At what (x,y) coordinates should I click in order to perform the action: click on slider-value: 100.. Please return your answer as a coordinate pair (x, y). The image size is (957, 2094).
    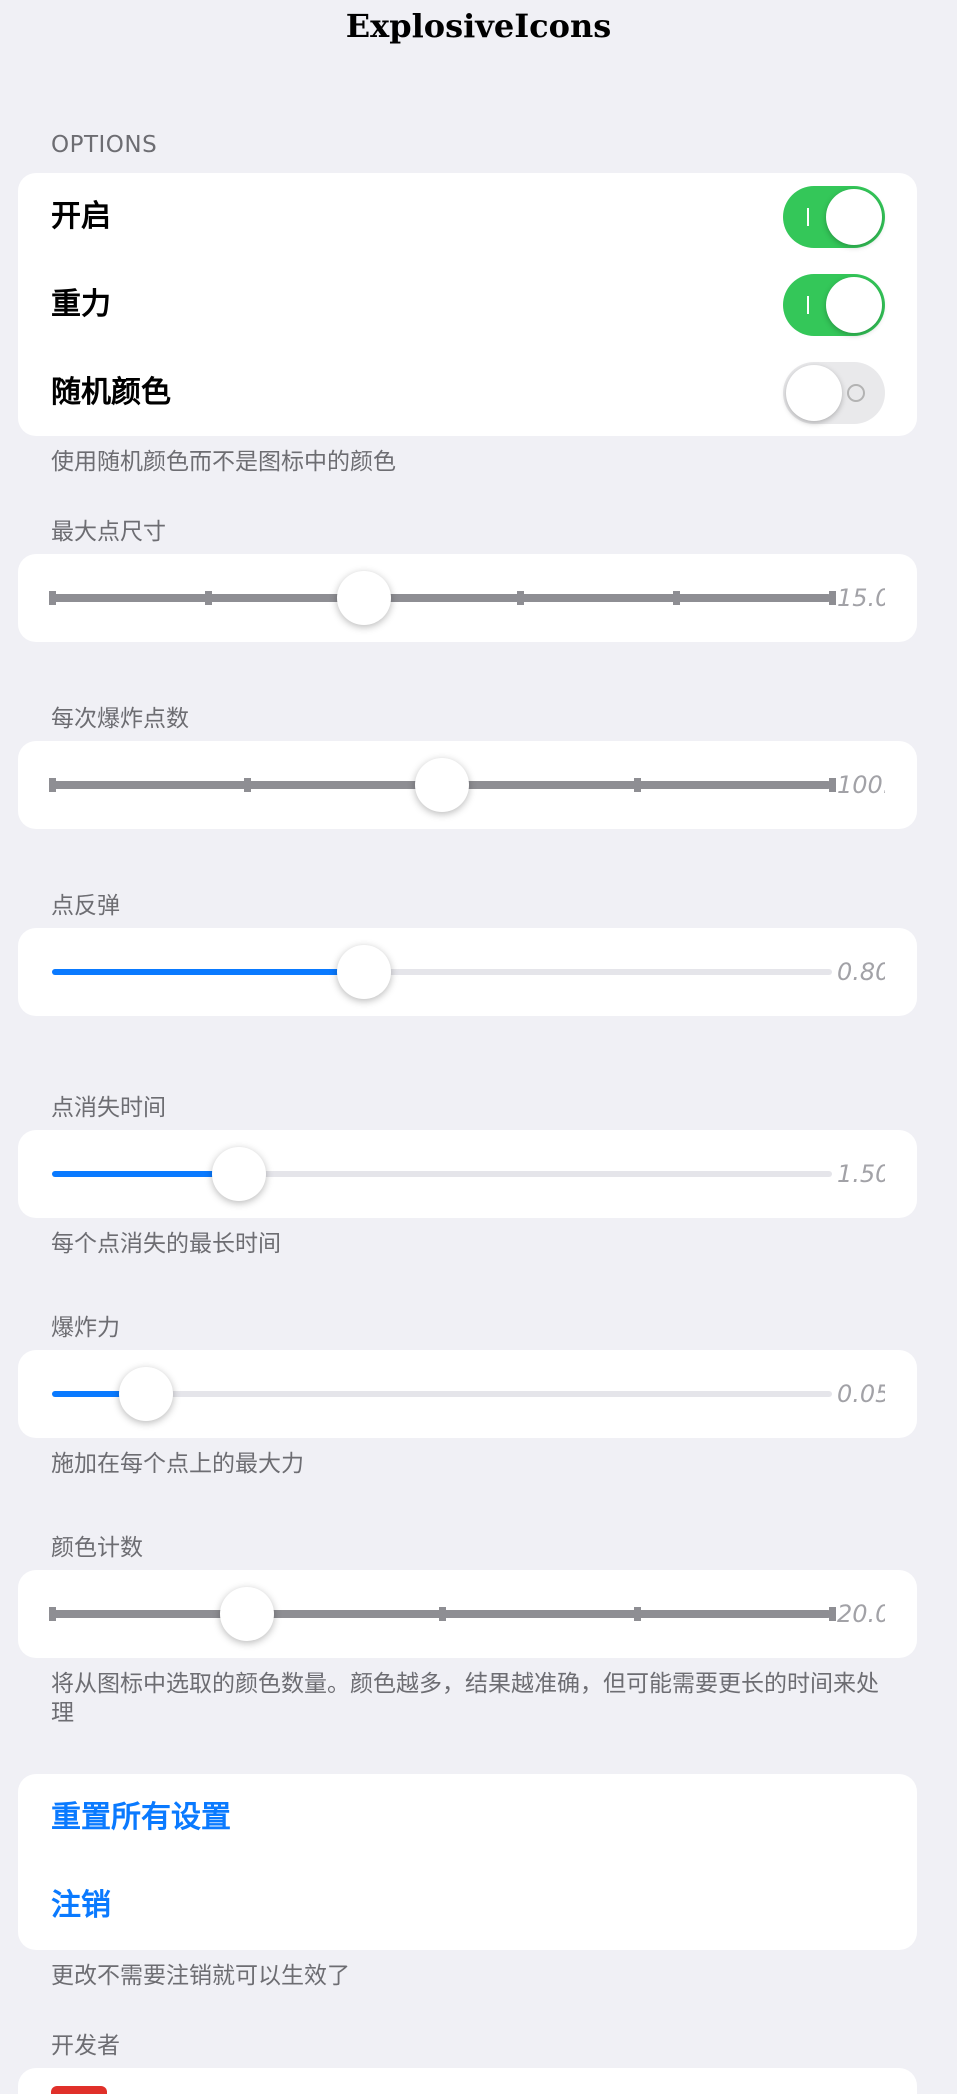
    Looking at the image, I should click on (861, 785).